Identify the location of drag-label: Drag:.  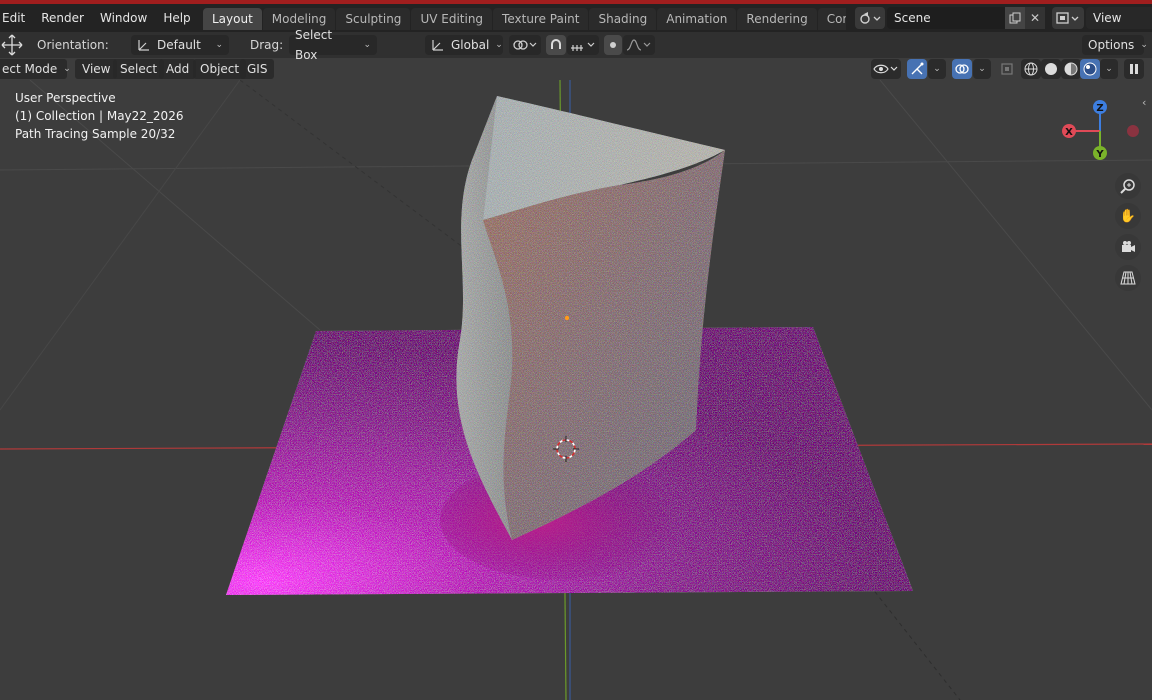
(267, 45).